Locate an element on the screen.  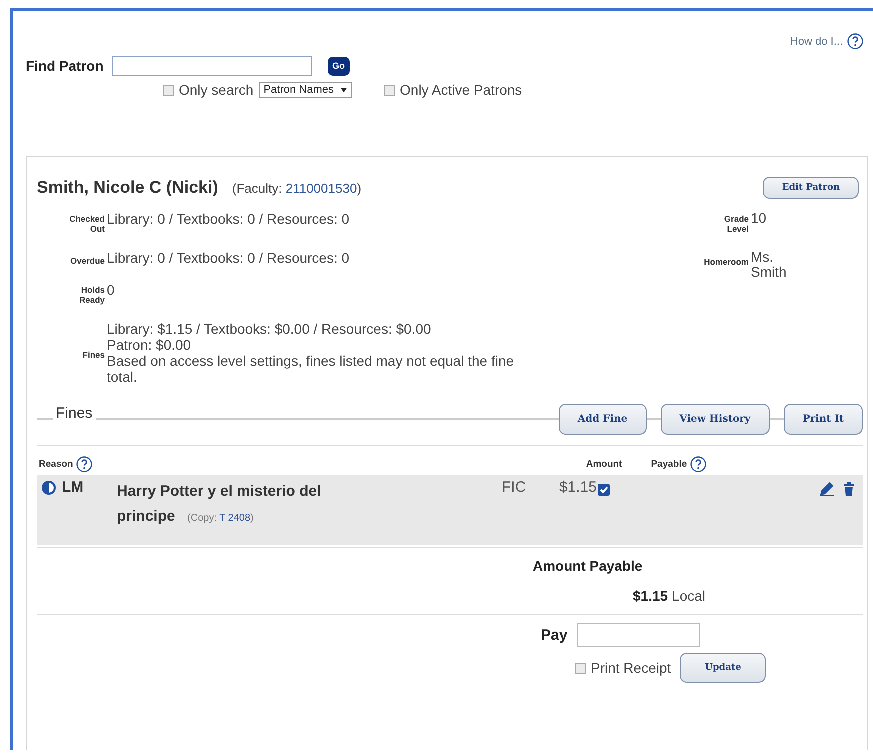
stat-label: Overdue is located at coordinates (87, 260).